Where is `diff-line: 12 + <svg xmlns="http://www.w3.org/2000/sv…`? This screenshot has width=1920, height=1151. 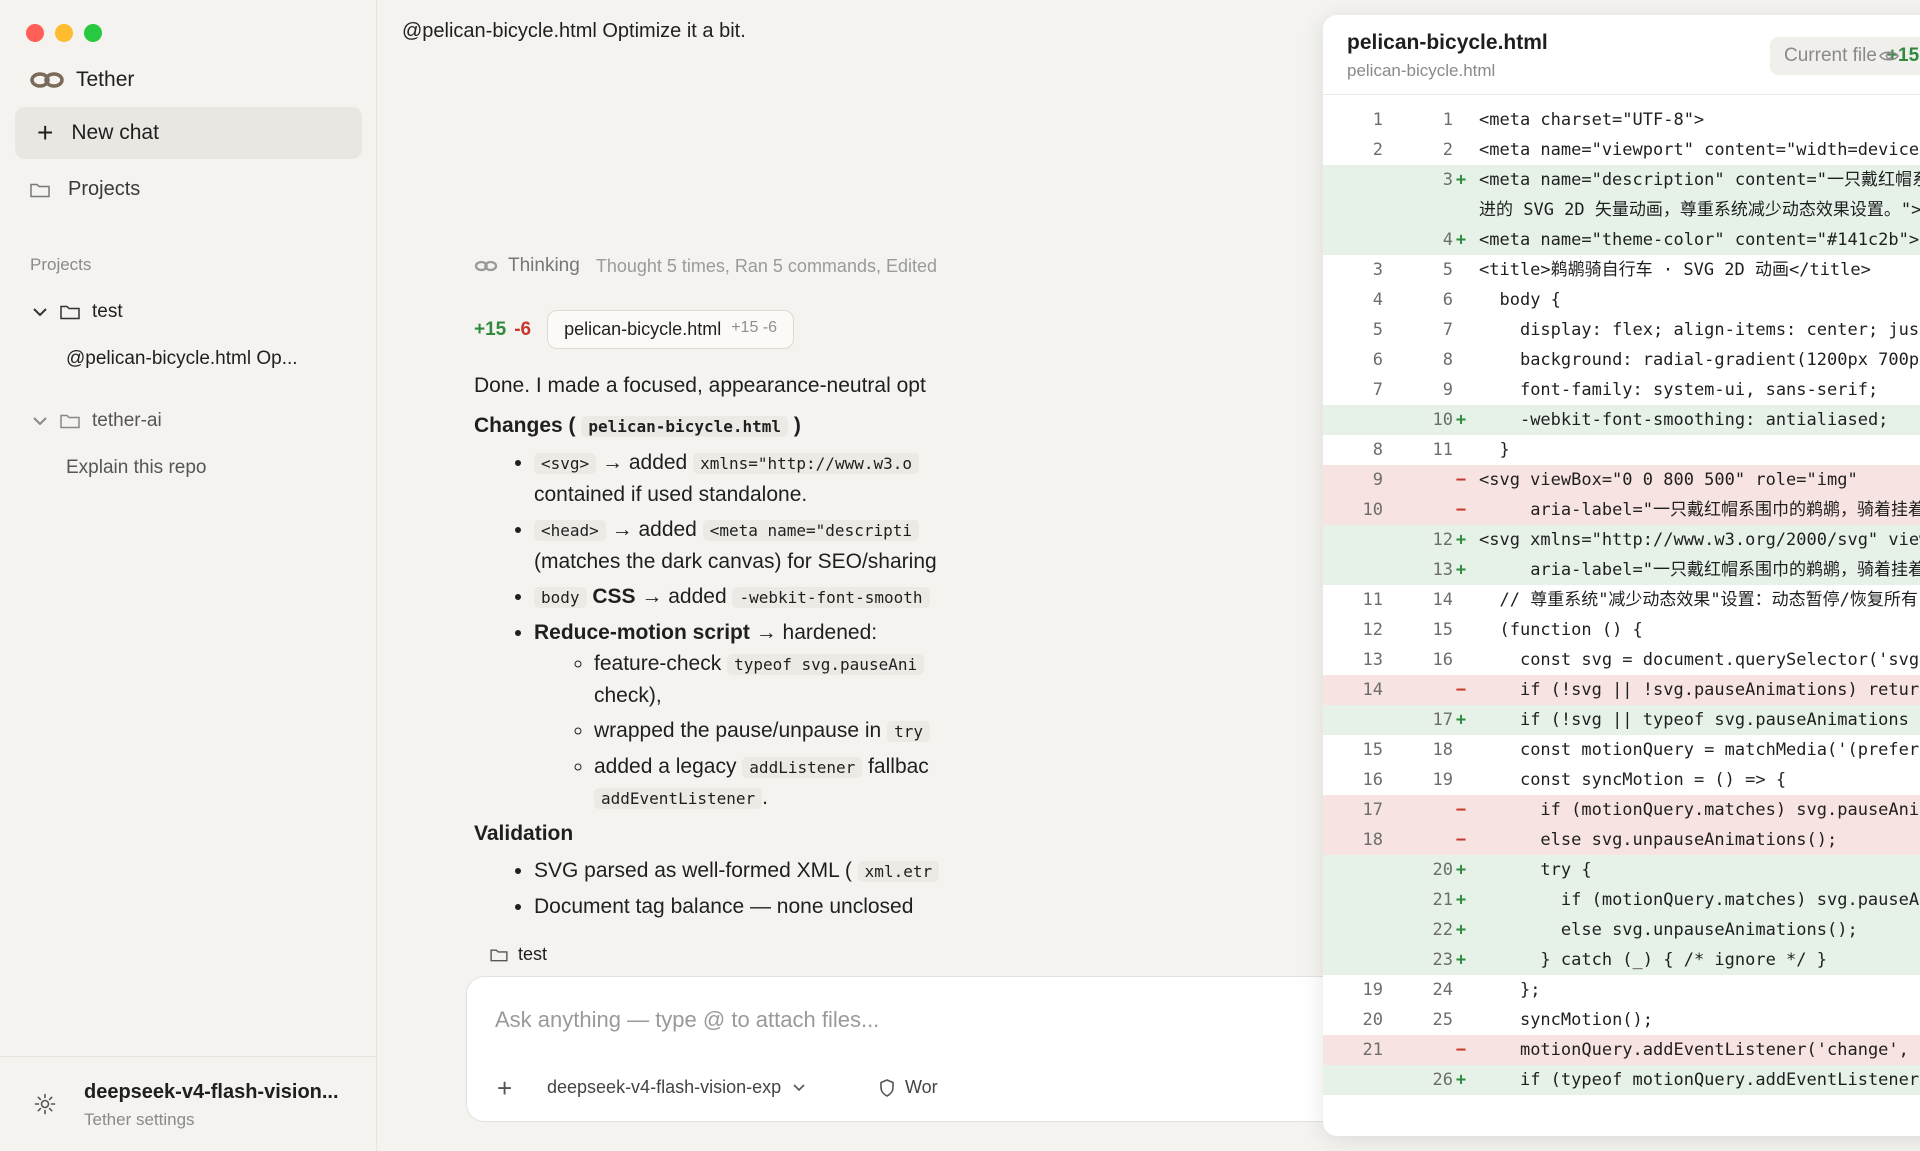
diff-line: 12 + <svg xmlns="http://www.w3.org/2000/sv… is located at coordinates (1621, 540).